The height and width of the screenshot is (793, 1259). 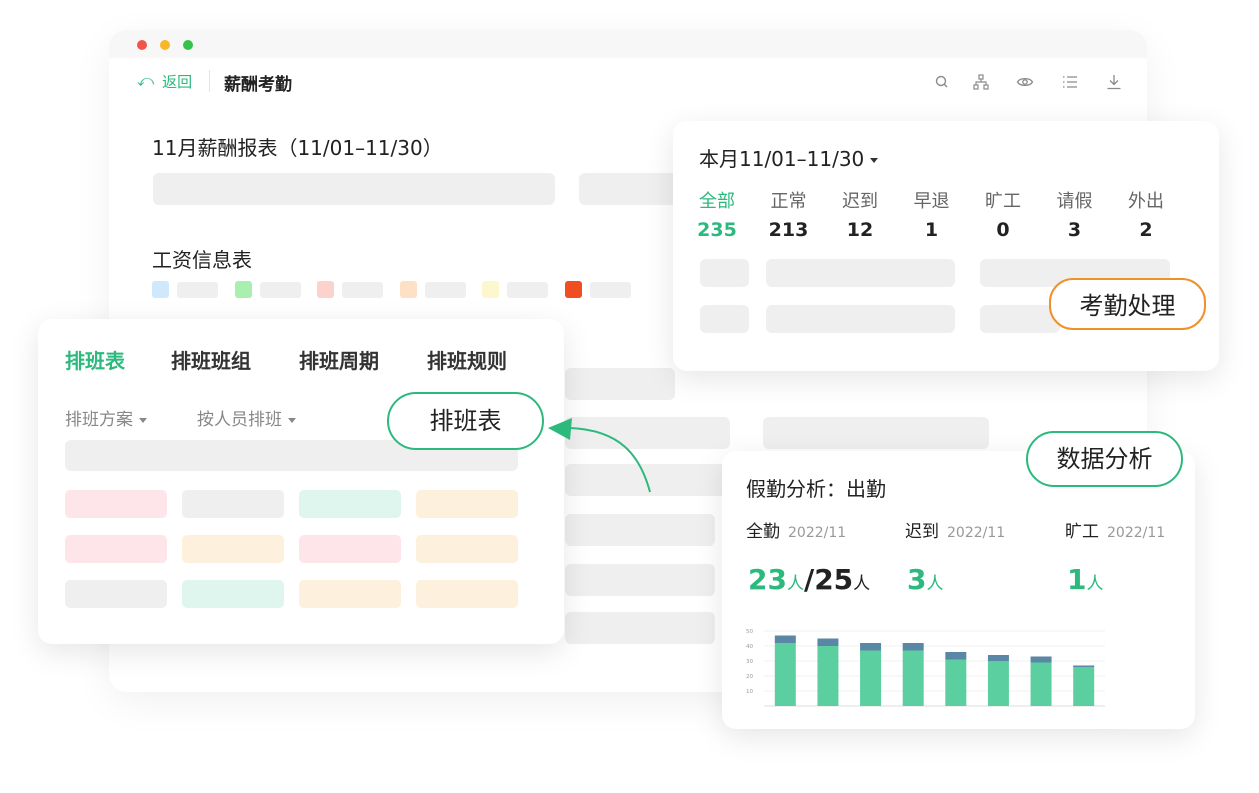 What do you see at coordinates (1146, 200) in the screenshot?
I see `stat-label: 外出` at bounding box center [1146, 200].